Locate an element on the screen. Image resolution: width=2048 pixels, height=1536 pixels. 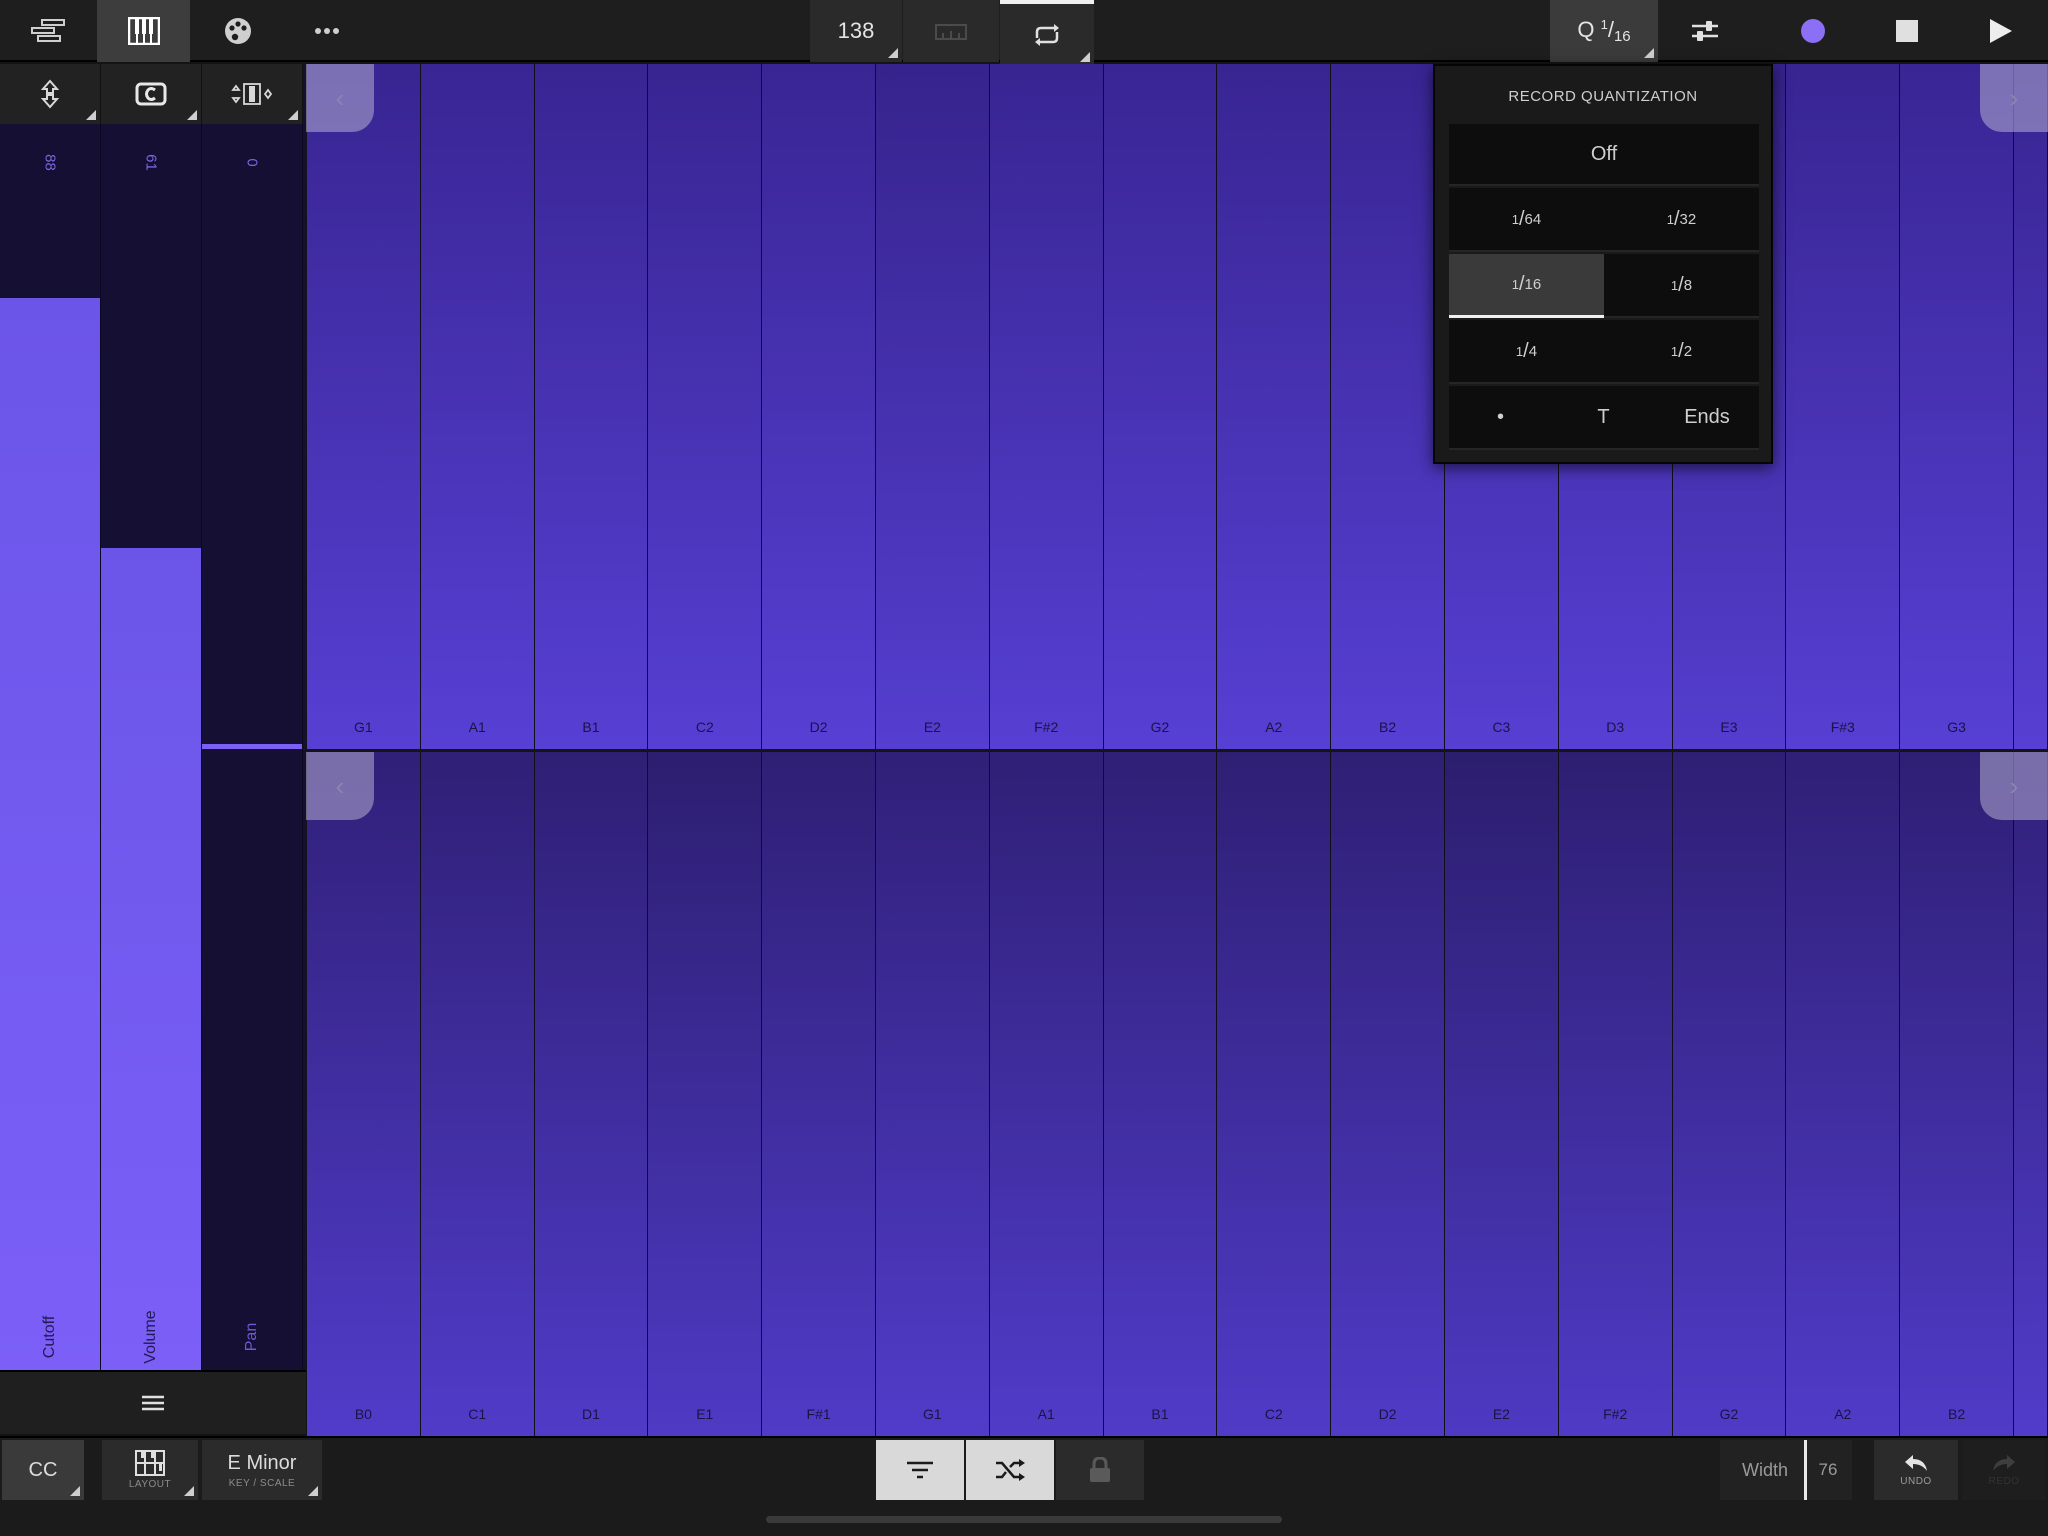
pad-note-label: G2 is located at coordinates (1160, 727).